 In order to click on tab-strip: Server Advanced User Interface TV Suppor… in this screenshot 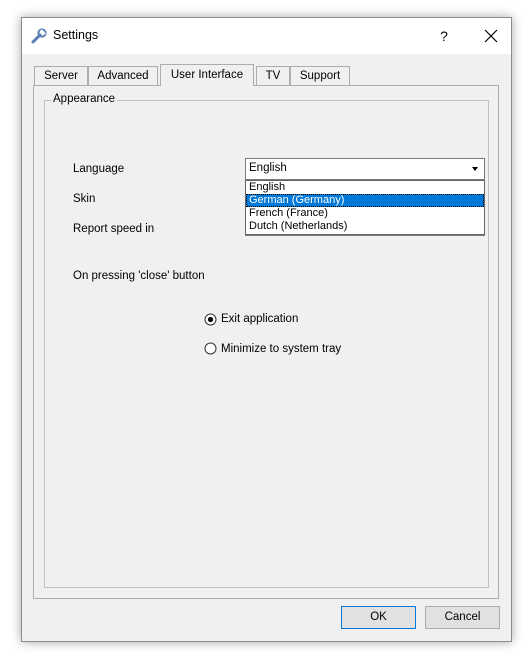, I will do `click(264, 75)`.